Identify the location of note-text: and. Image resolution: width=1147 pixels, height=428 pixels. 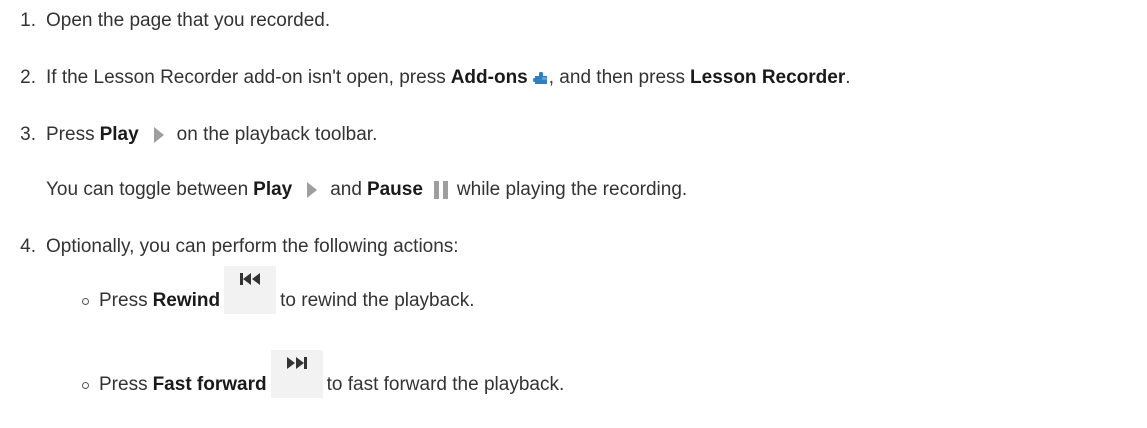
(346, 189).